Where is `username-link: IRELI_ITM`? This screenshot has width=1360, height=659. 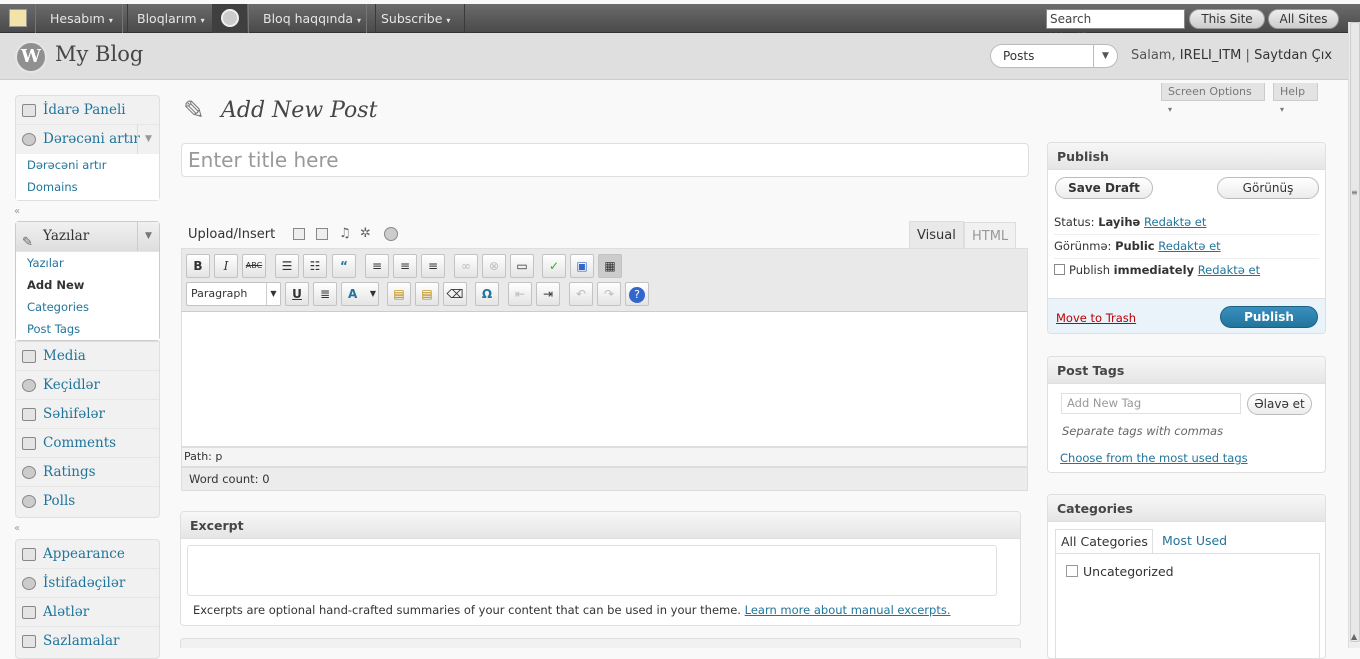
username-link: IRELI_ITM is located at coordinates (1211, 55).